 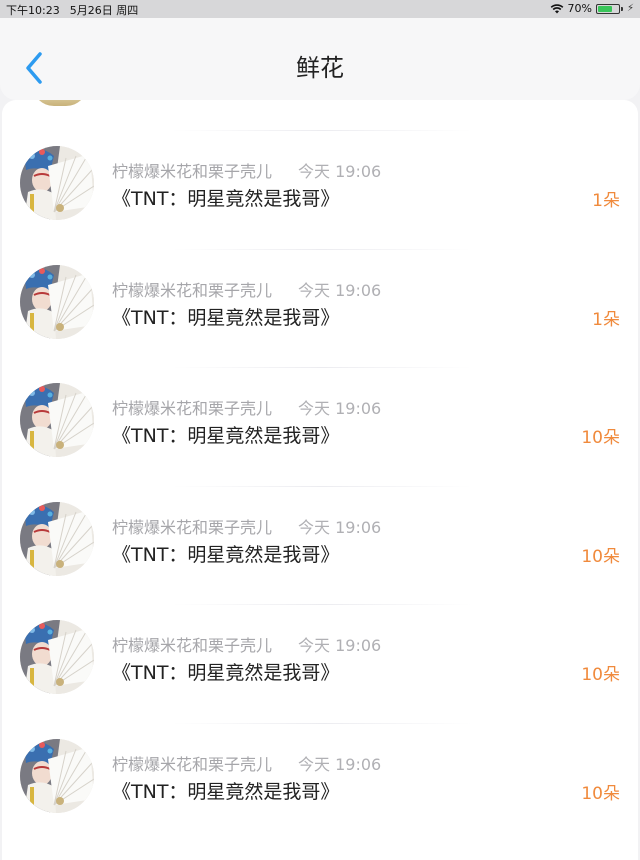 What do you see at coordinates (320, 9) in the screenshot?
I see `status-bar: 下午10:23 5月26日 周四 70% ⚡` at bounding box center [320, 9].